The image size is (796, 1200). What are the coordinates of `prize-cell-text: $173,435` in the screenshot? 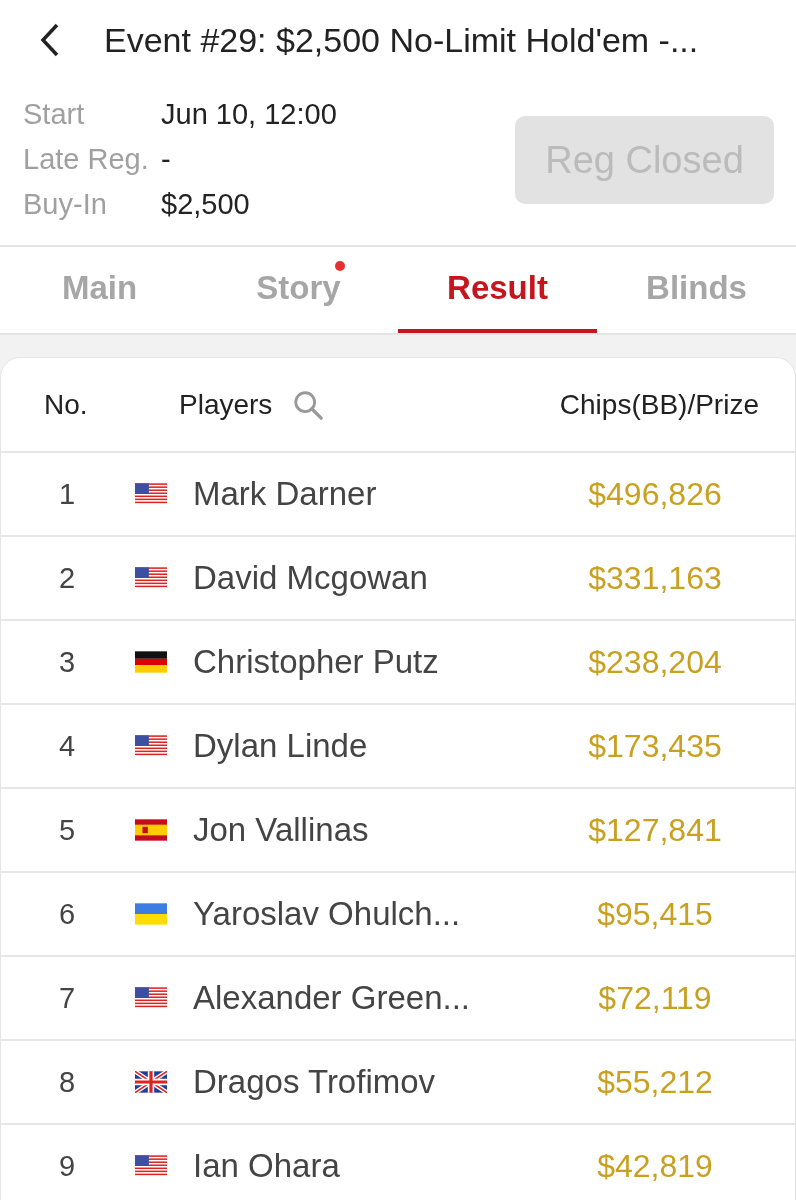 It's located at (655, 746).